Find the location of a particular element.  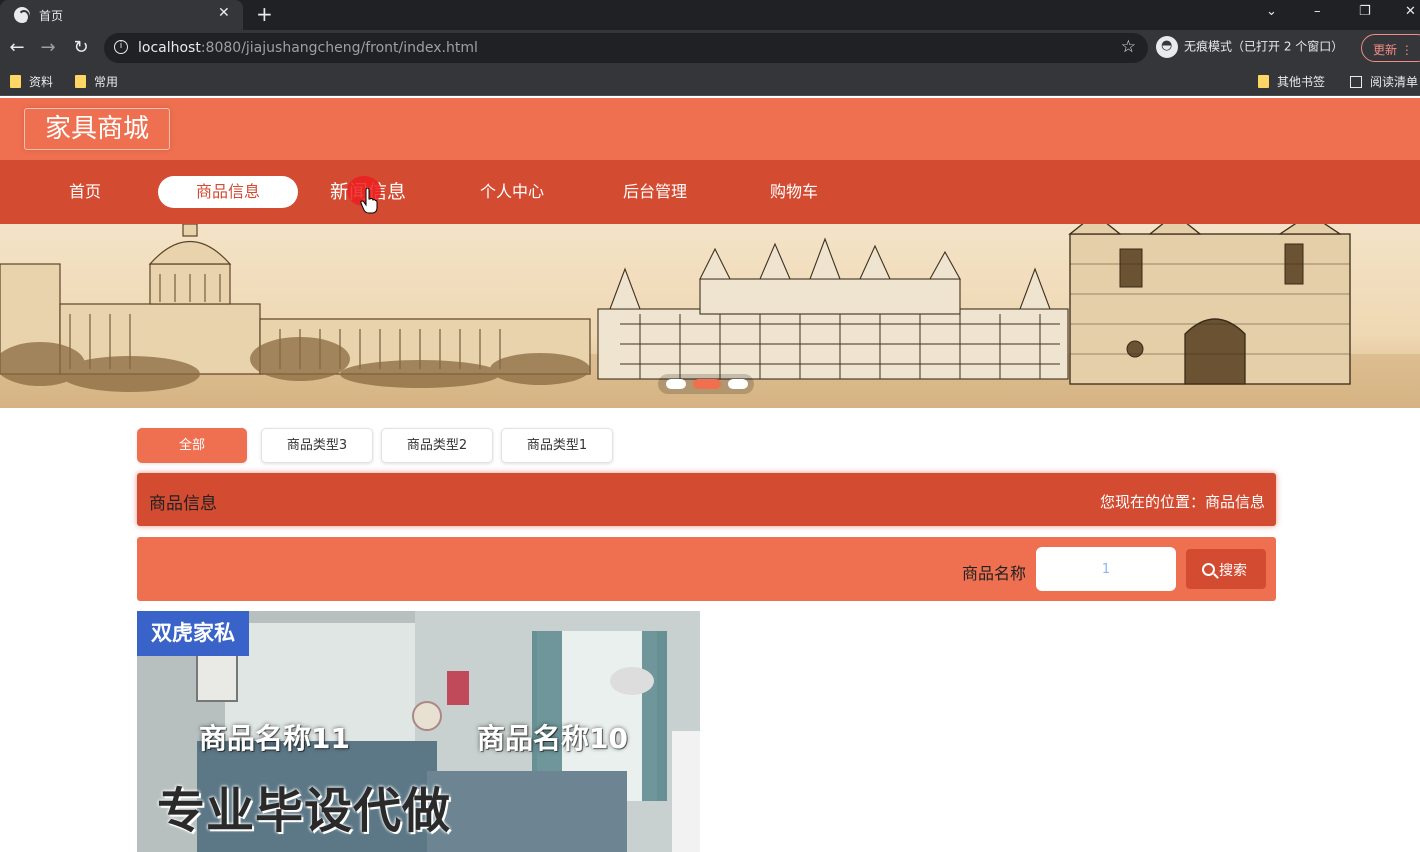

brand-tag: 双虎家私 is located at coordinates (193, 633).